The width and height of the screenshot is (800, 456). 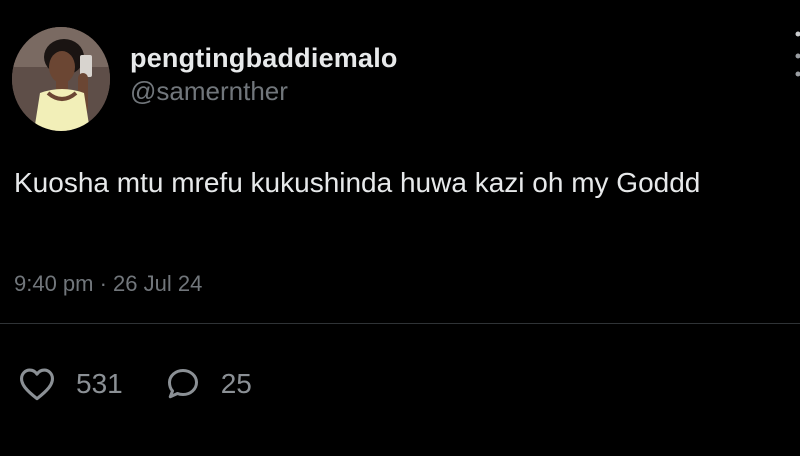 I want to click on avatar-image, so click(x=61, y=79).